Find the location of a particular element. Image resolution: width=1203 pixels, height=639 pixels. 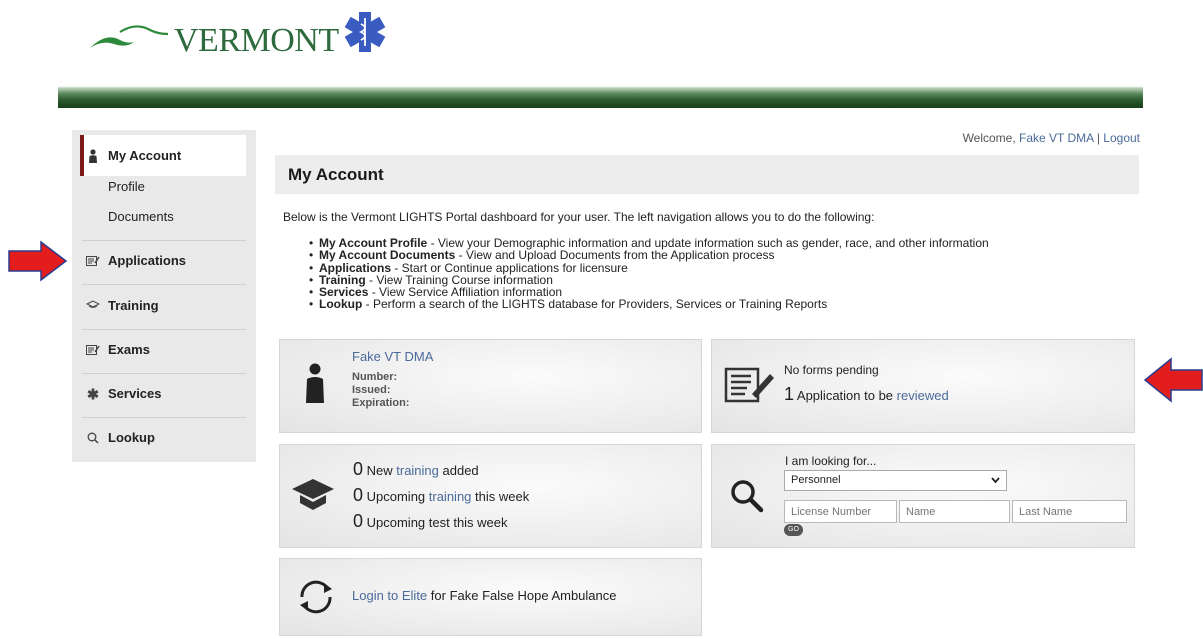

license-number-input is located at coordinates (840, 511).